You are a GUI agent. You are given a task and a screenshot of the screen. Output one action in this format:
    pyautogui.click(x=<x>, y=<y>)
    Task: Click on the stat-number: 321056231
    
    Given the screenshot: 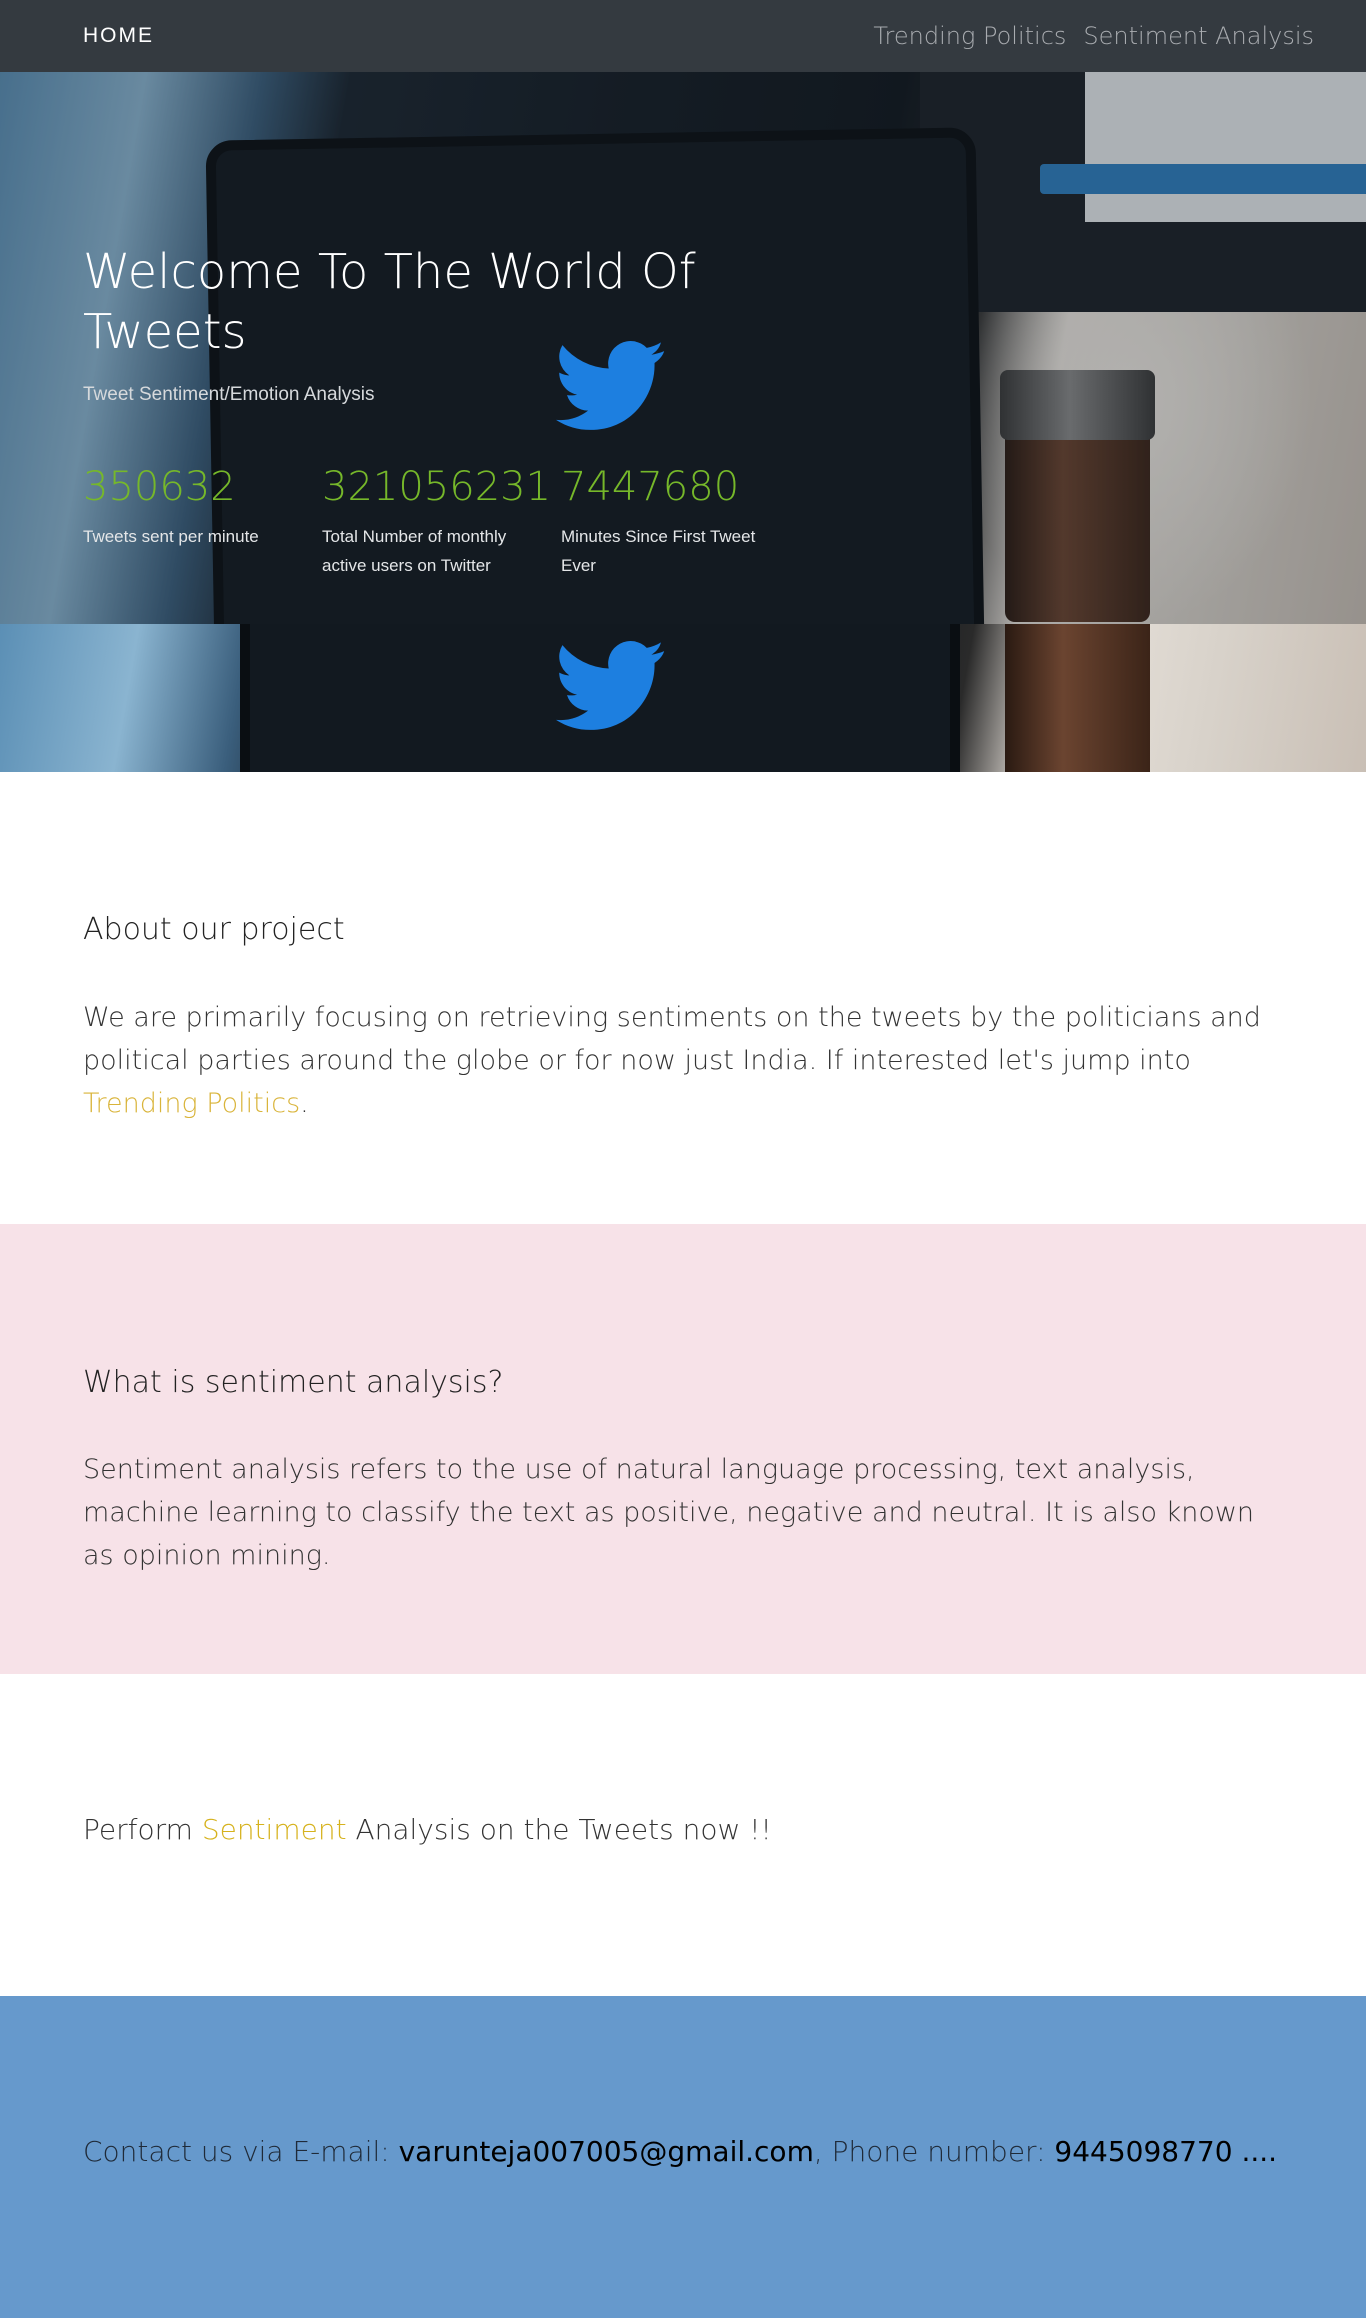 What is the action you would take?
    pyautogui.click(x=437, y=487)
    